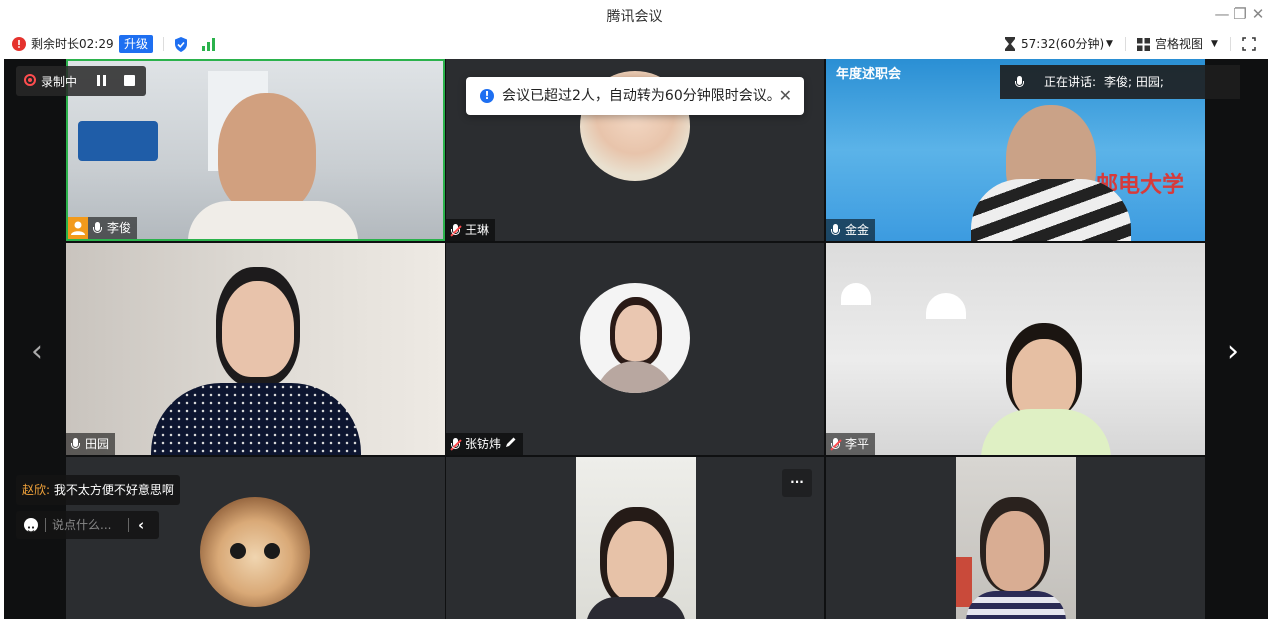 The width and height of the screenshot is (1269, 619). I want to click on upgrade-button: 升级, so click(136, 44).